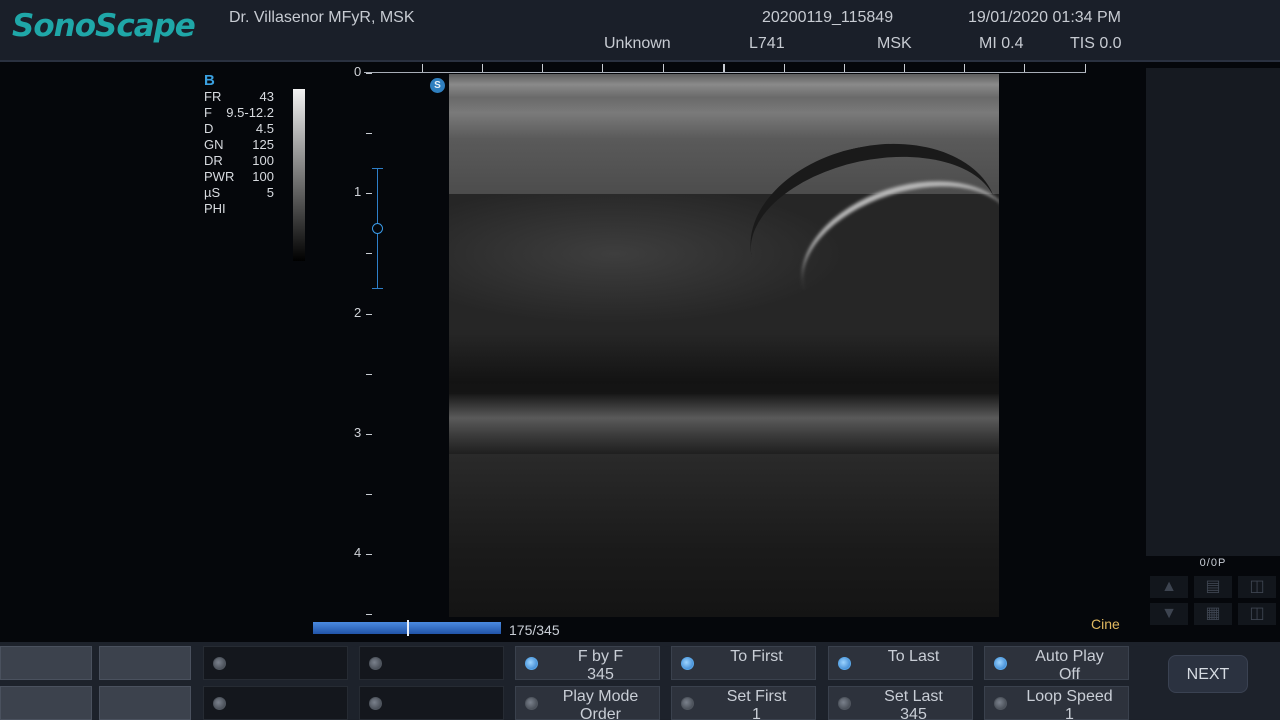 This screenshot has width=1280, height=720. Describe the element at coordinates (212, 192) in the screenshot. I see `param-key: µS` at that location.